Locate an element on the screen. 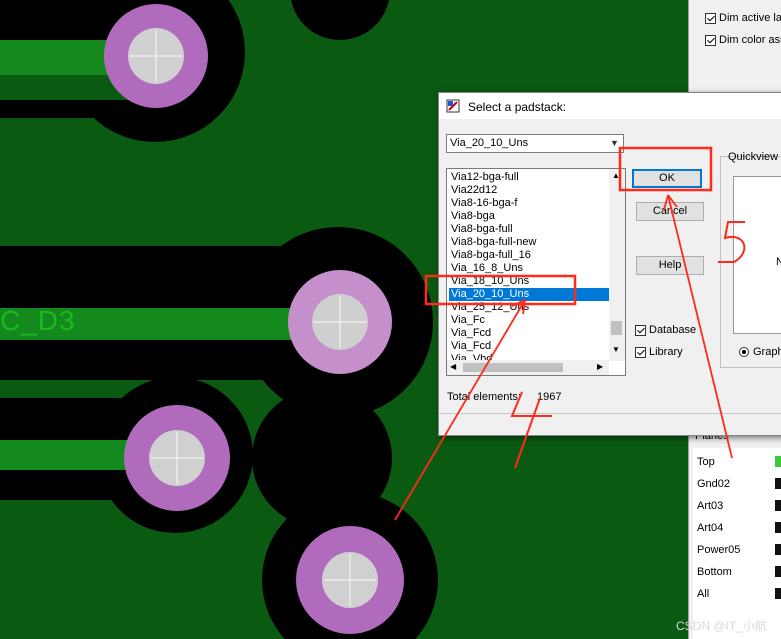 Image resolution: width=781 pixels, height=639 pixels. layer-item-top: Top is located at coordinates (706, 462).